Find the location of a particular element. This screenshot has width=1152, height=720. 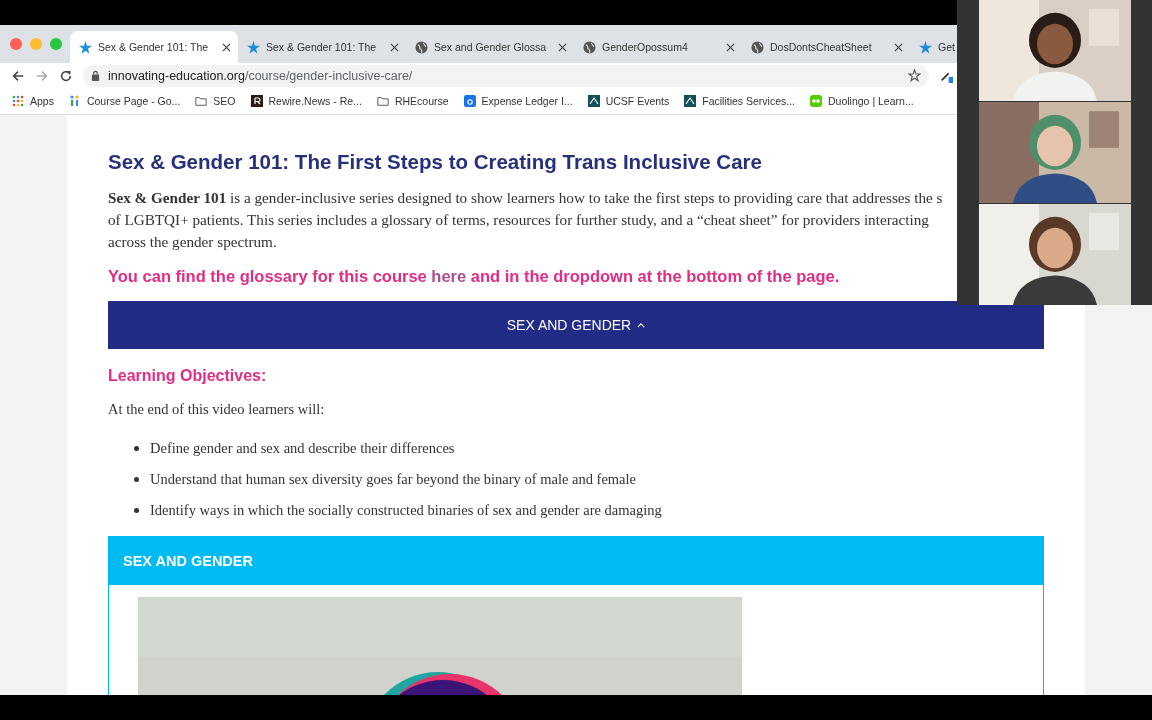

back-arrow-icon is located at coordinates (18, 75).